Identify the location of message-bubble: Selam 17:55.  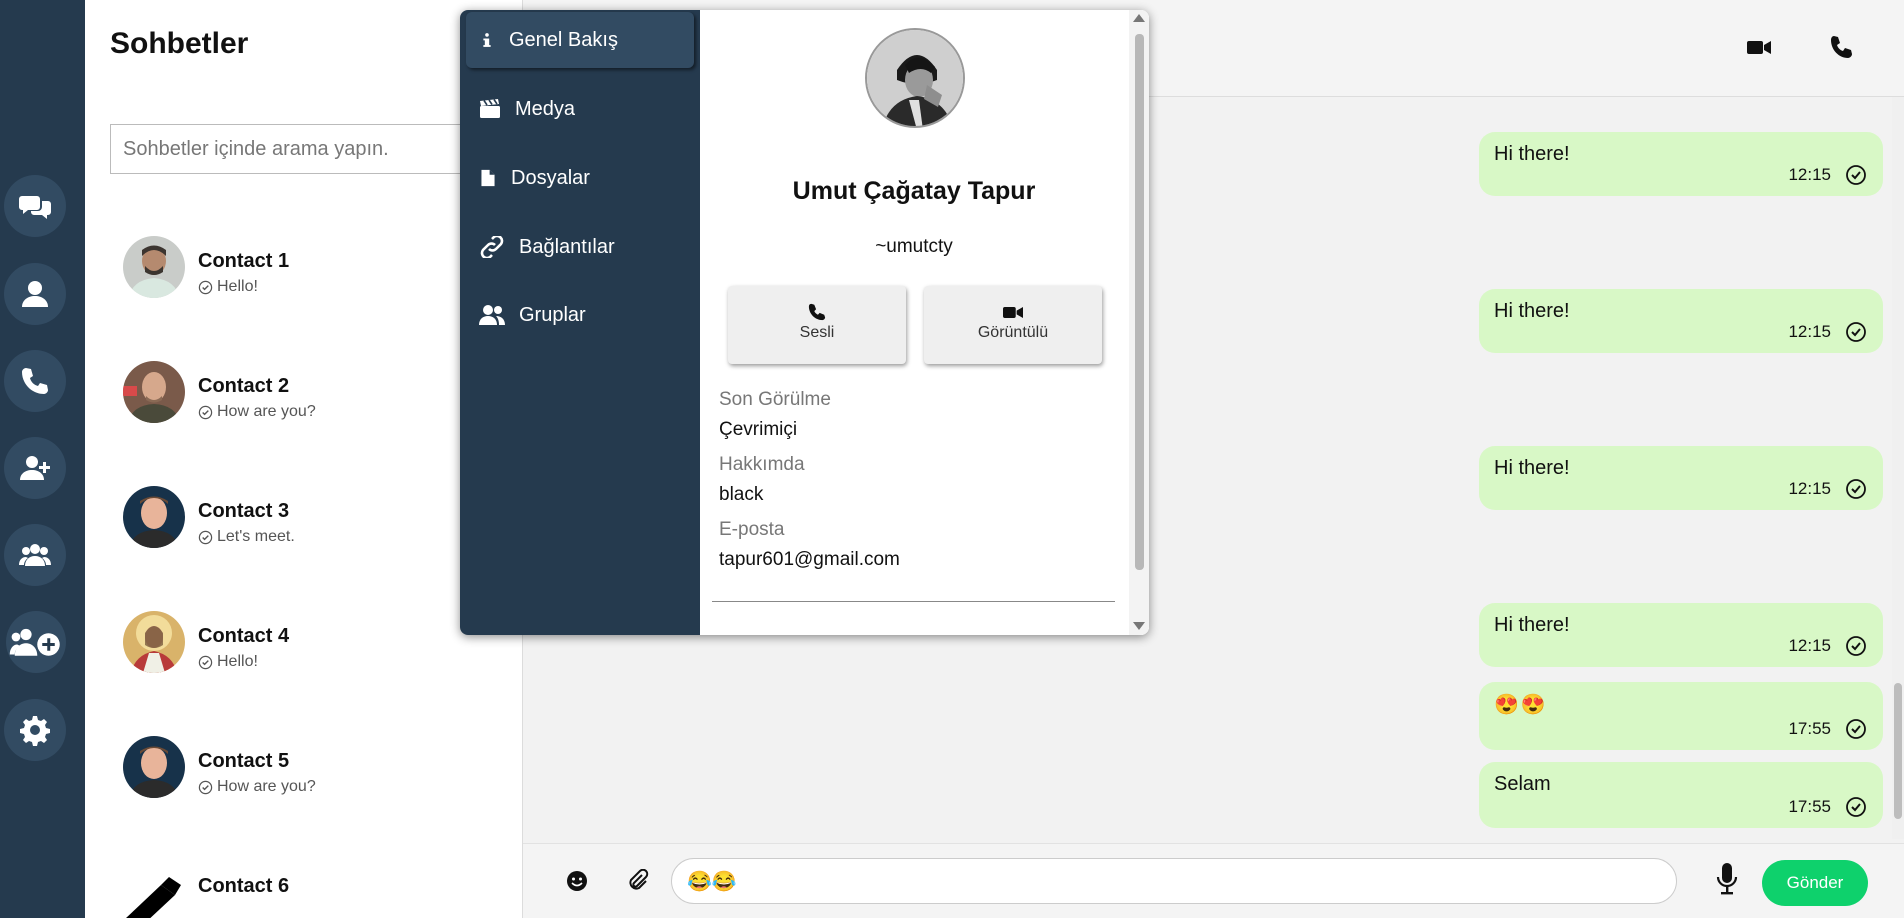
(1681, 795).